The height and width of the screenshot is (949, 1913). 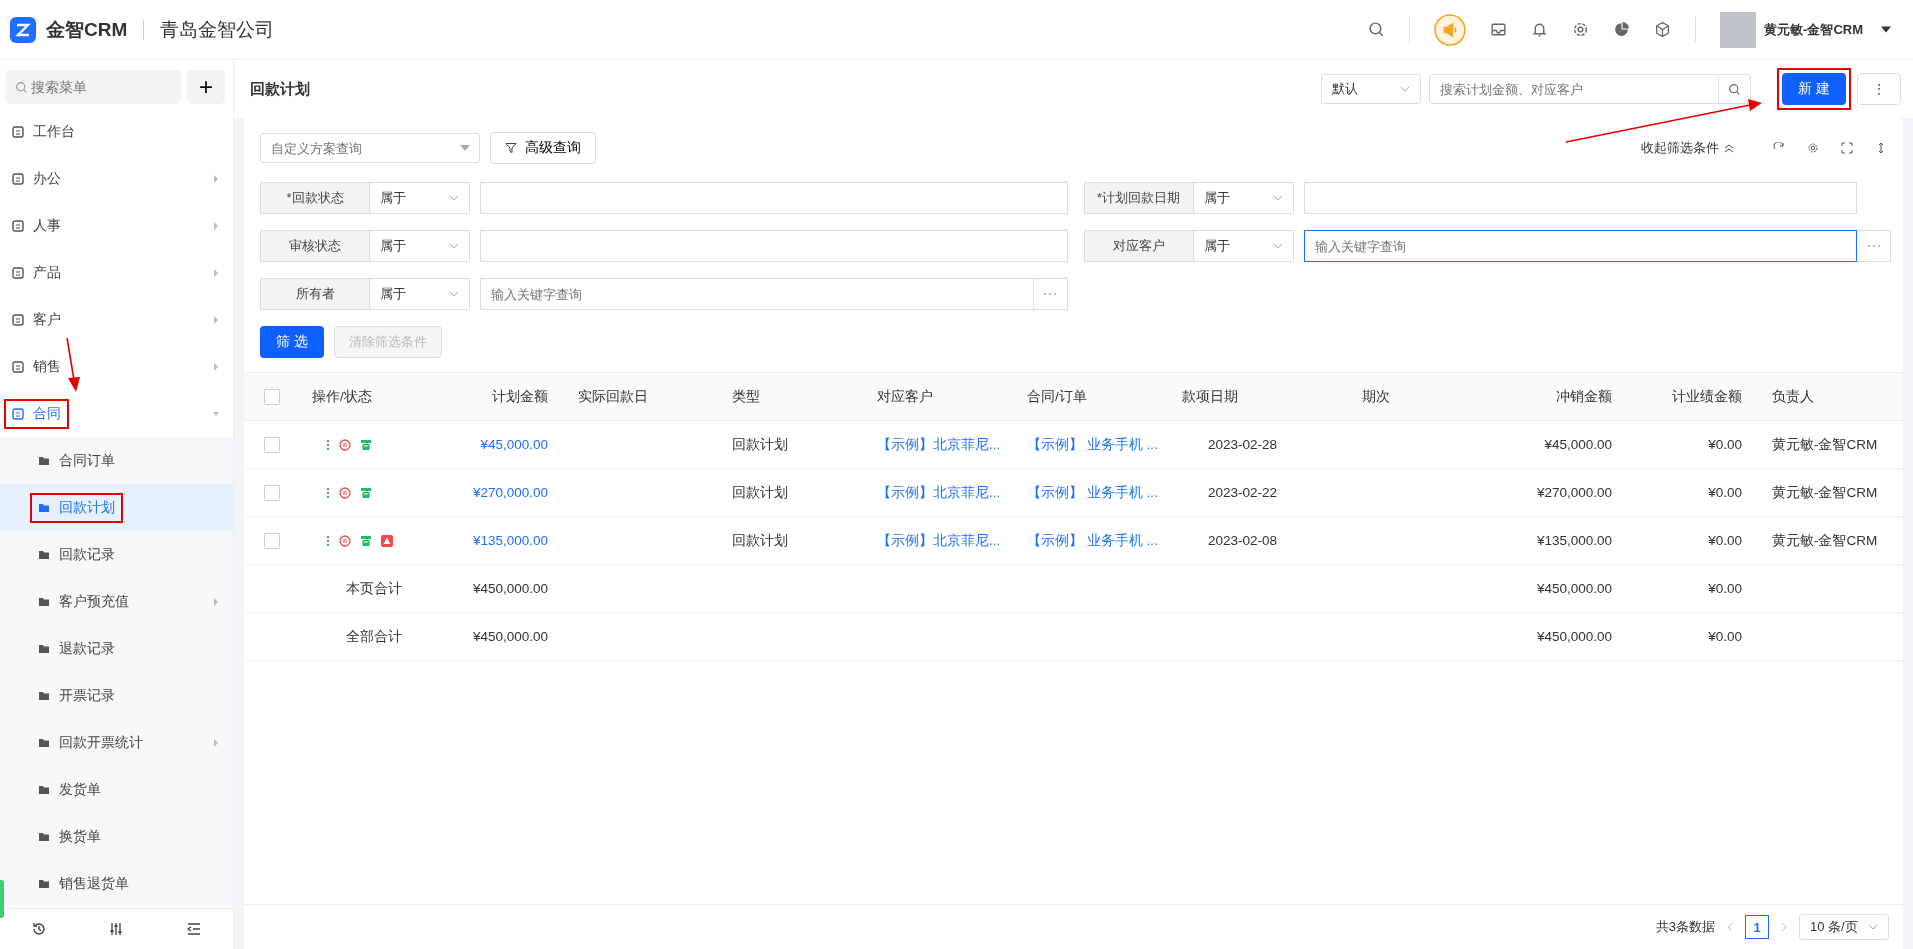 What do you see at coordinates (47, 225) in the screenshot?
I see `menu-label: 人事` at bounding box center [47, 225].